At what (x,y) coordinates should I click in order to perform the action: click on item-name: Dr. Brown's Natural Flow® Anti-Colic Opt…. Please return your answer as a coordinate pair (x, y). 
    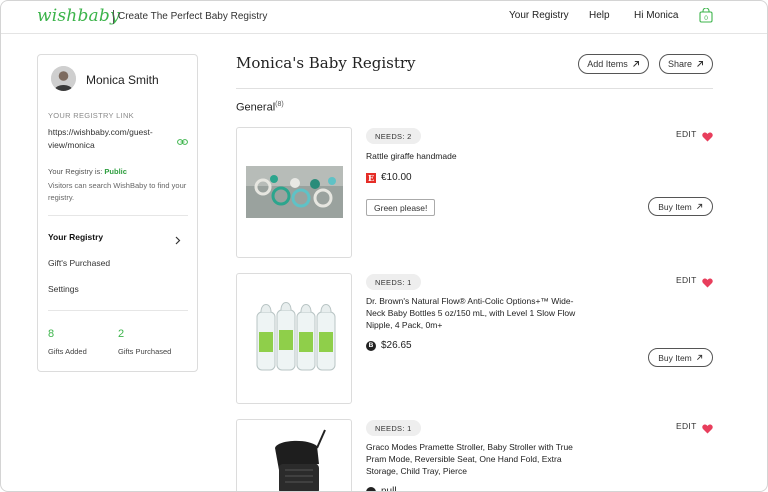
    Looking at the image, I should click on (473, 313).